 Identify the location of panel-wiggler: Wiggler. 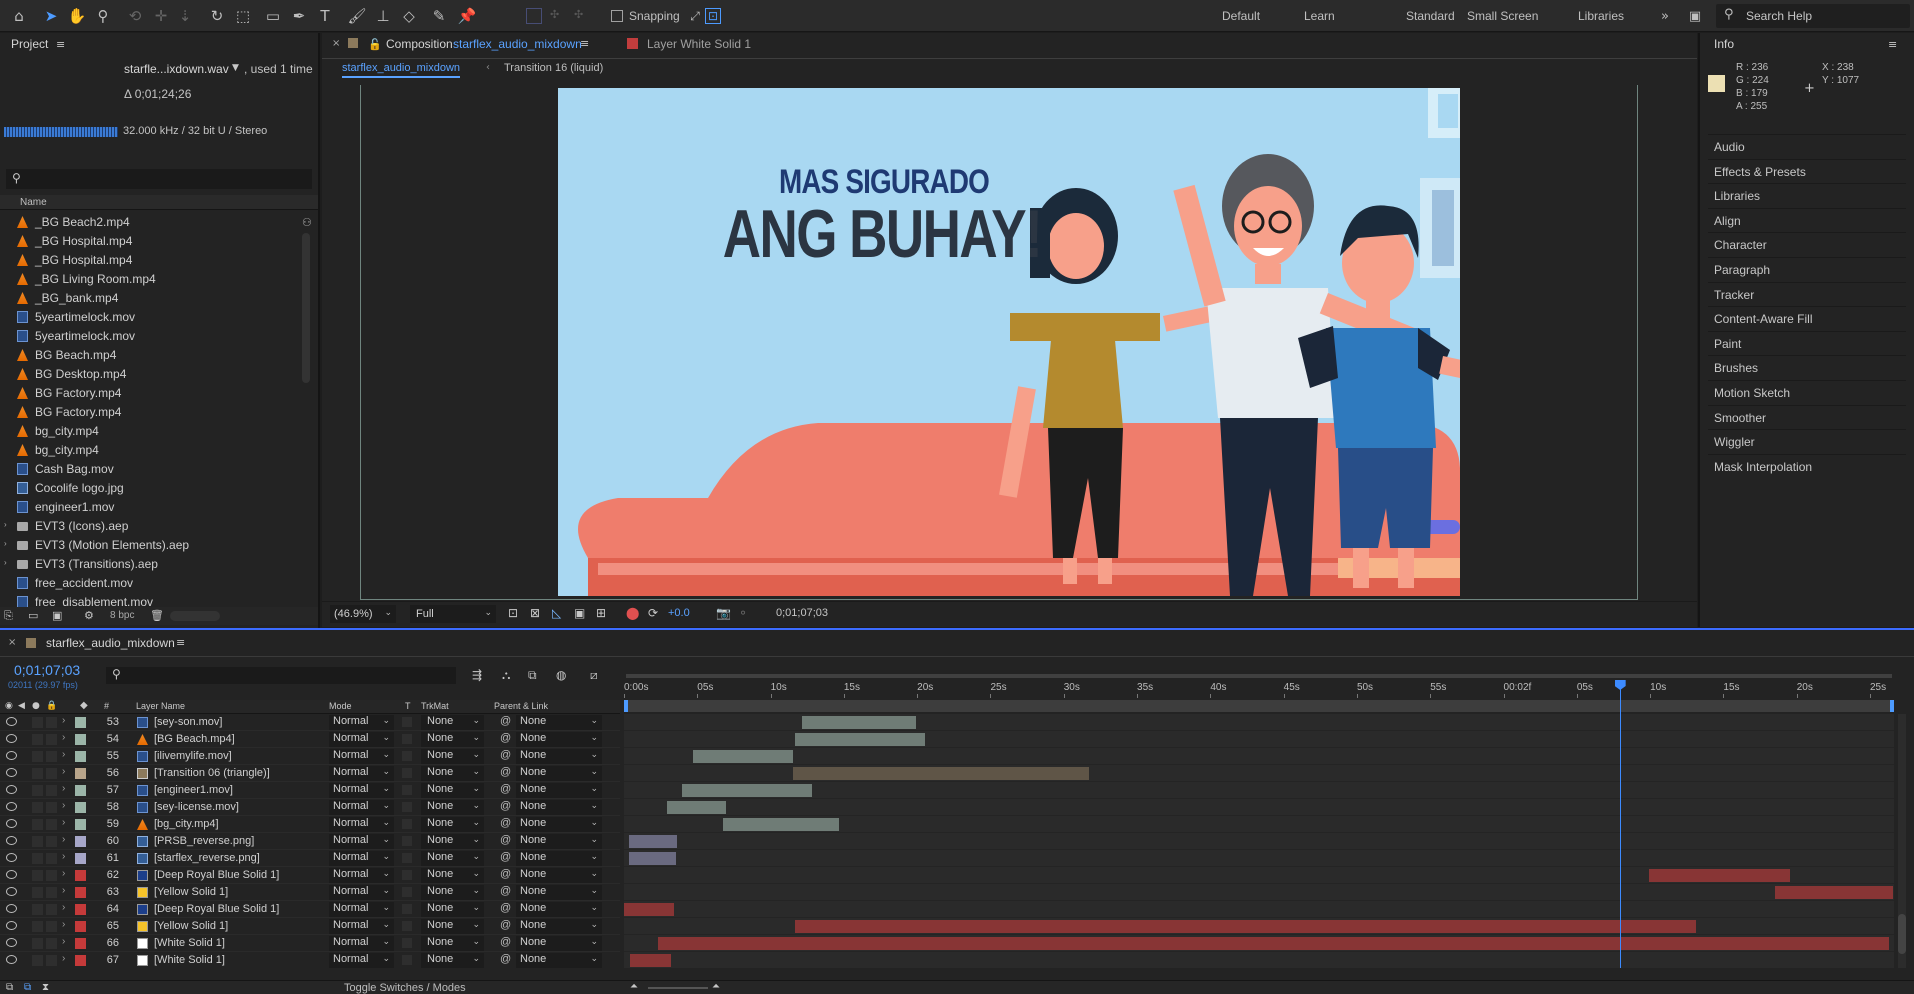
(1734, 442).